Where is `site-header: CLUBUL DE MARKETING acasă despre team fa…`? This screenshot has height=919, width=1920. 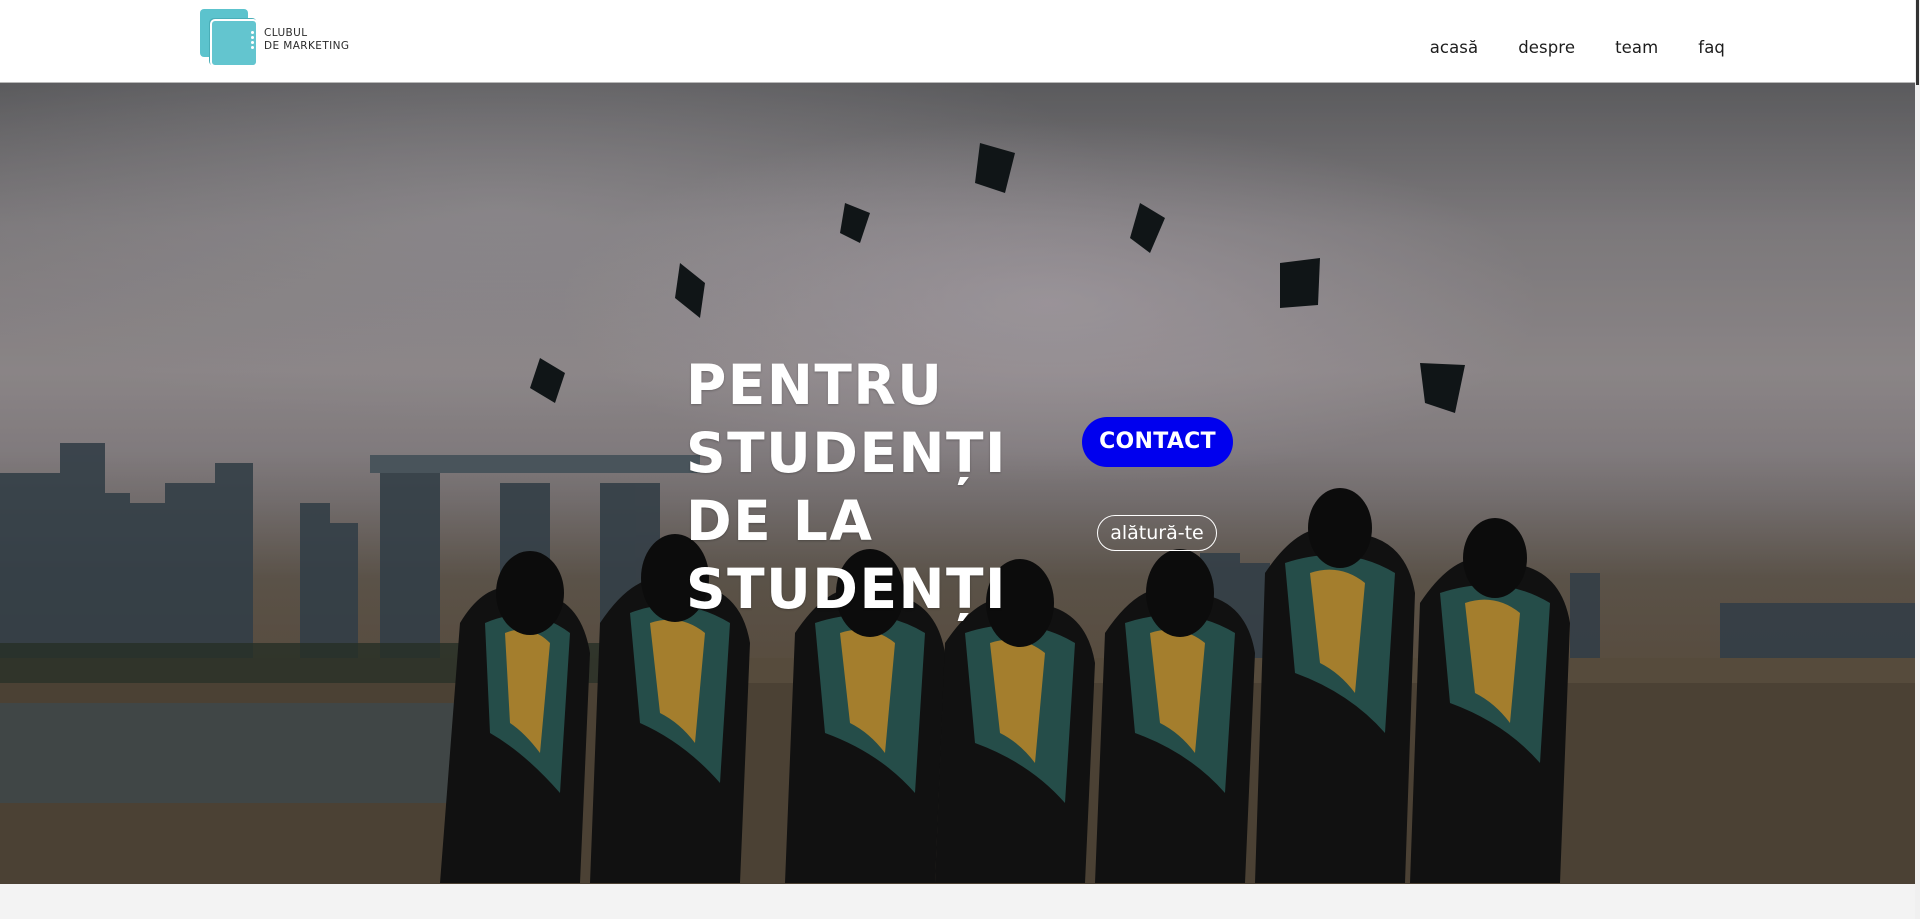
site-header: CLUBUL DE MARKETING acasă despre team fa… is located at coordinates (957, 41).